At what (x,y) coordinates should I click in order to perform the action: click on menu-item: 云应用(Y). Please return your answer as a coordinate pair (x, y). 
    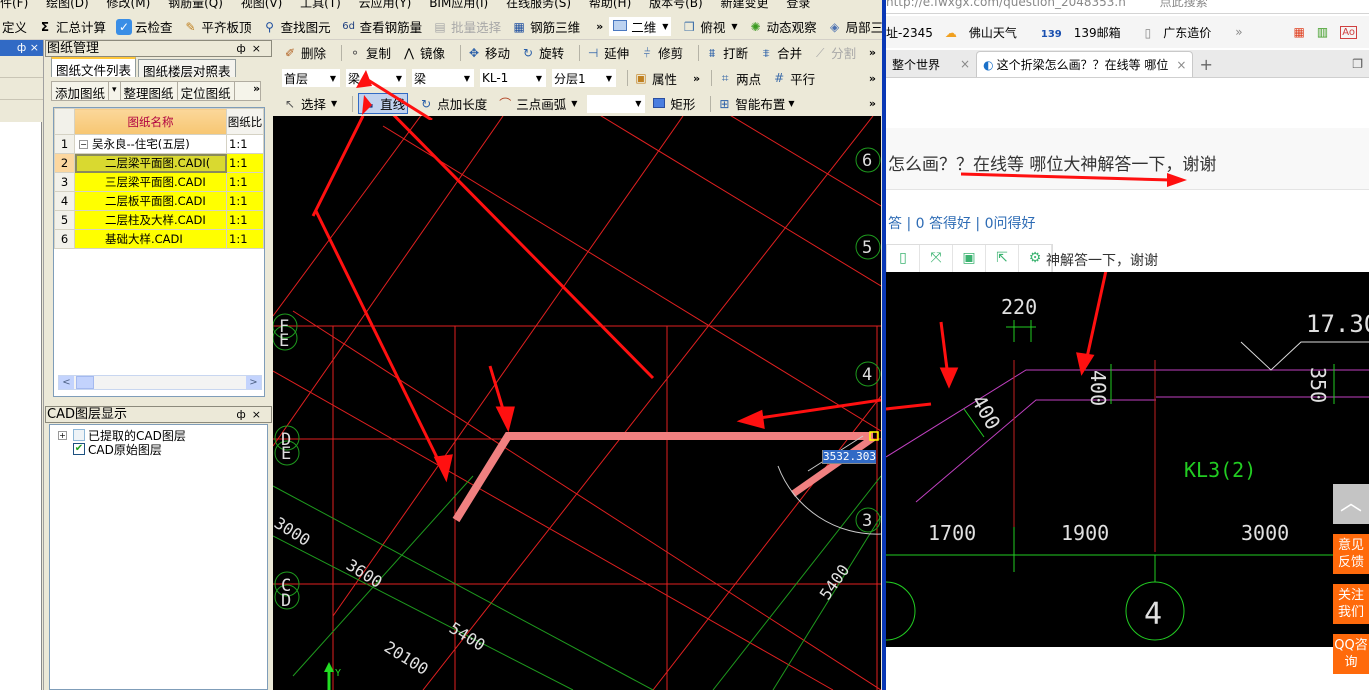
    Looking at the image, I should click on (385, 4).